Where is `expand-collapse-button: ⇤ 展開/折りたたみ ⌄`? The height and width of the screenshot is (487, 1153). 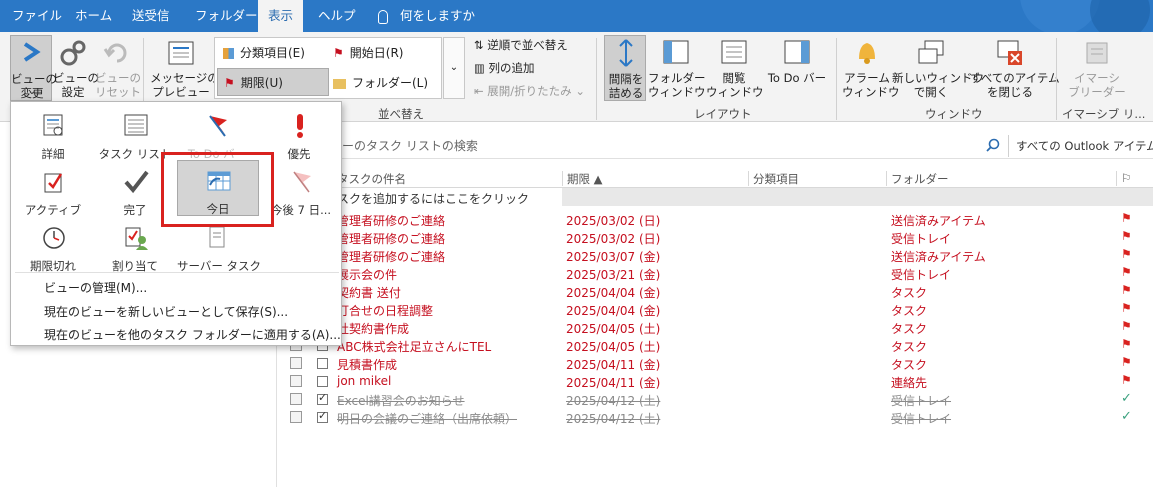 expand-collapse-button: ⇤ 展開/折りたたみ ⌄ is located at coordinates (529, 91).